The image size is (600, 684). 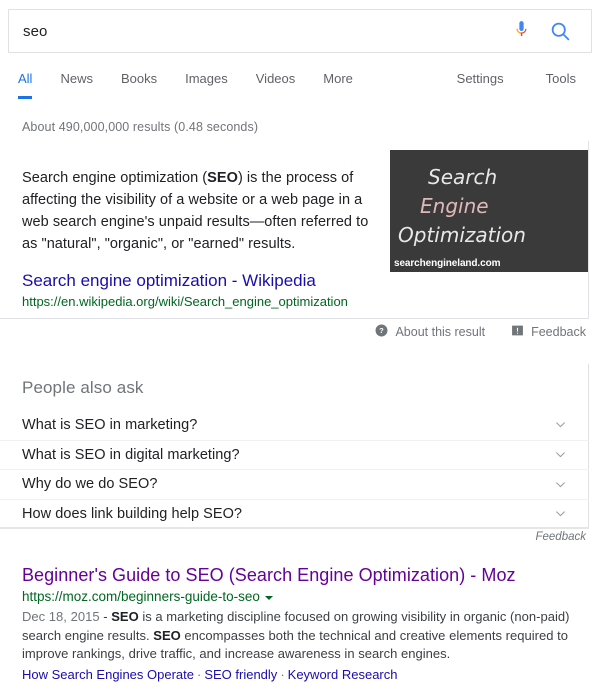 What do you see at coordinates (294, 513) in the screenshot?
I see `paa-question-row: How does link building help SEO?` at bounding box center [294, 513].